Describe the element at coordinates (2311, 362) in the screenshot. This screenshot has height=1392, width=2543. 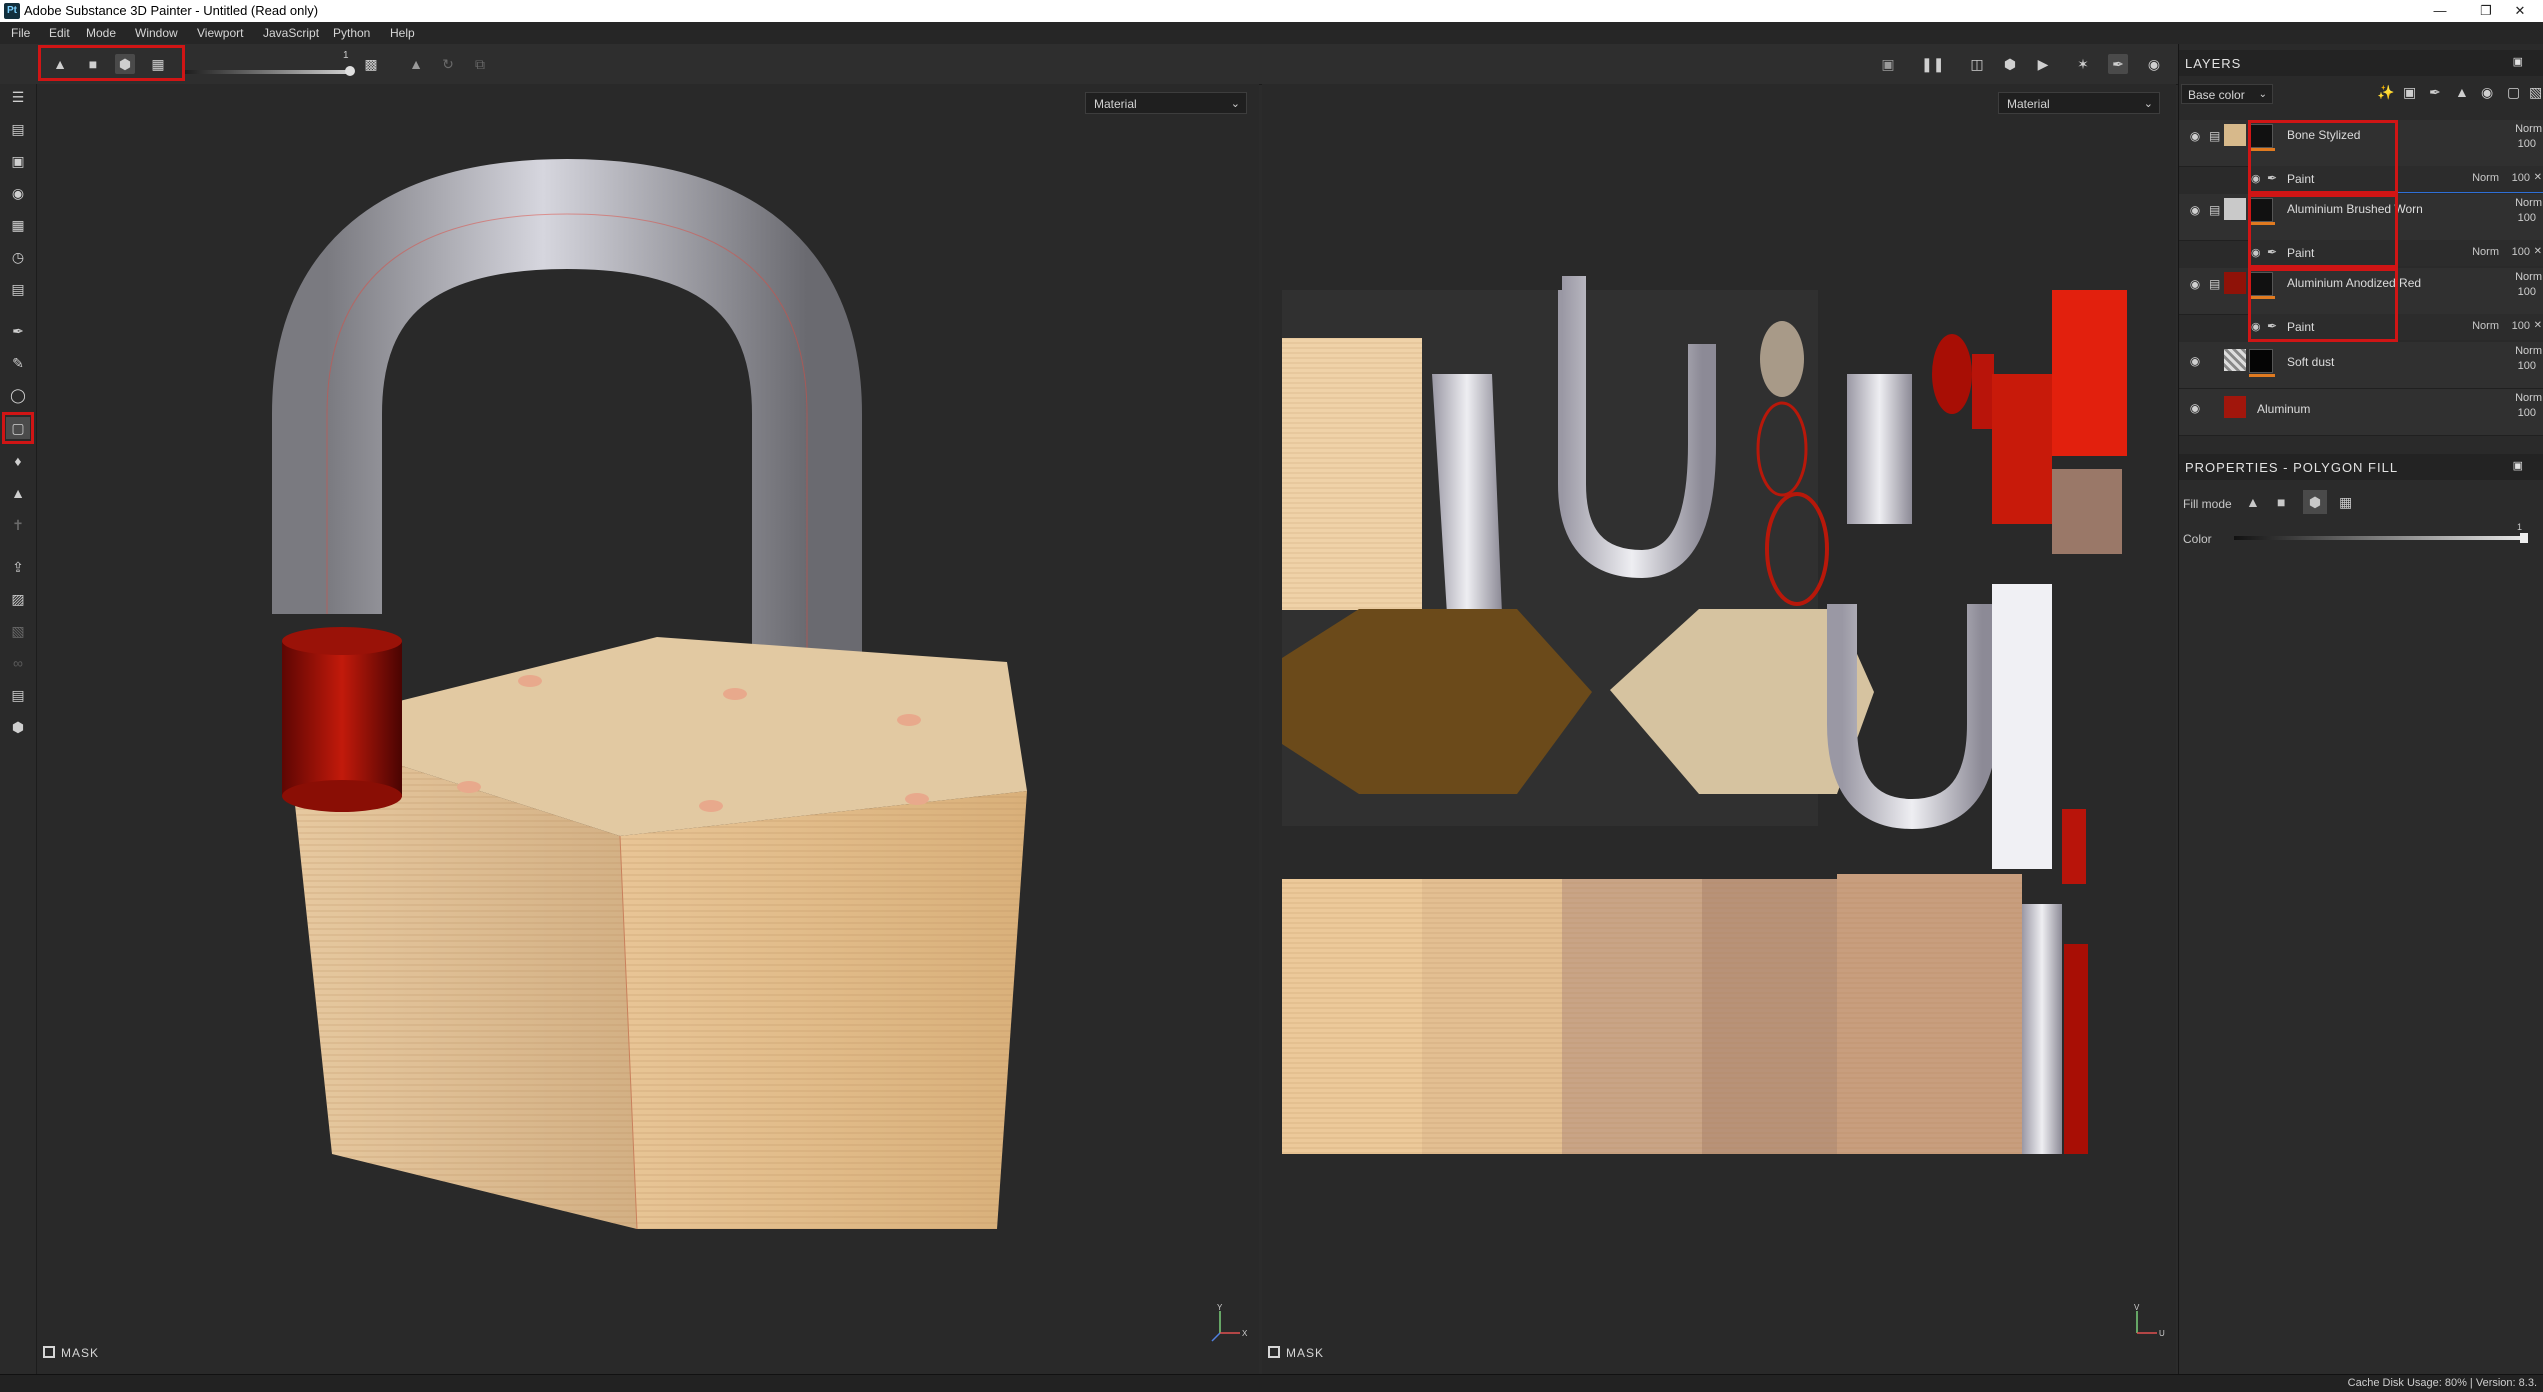
I see `layer-name: Soft dust` at that location.